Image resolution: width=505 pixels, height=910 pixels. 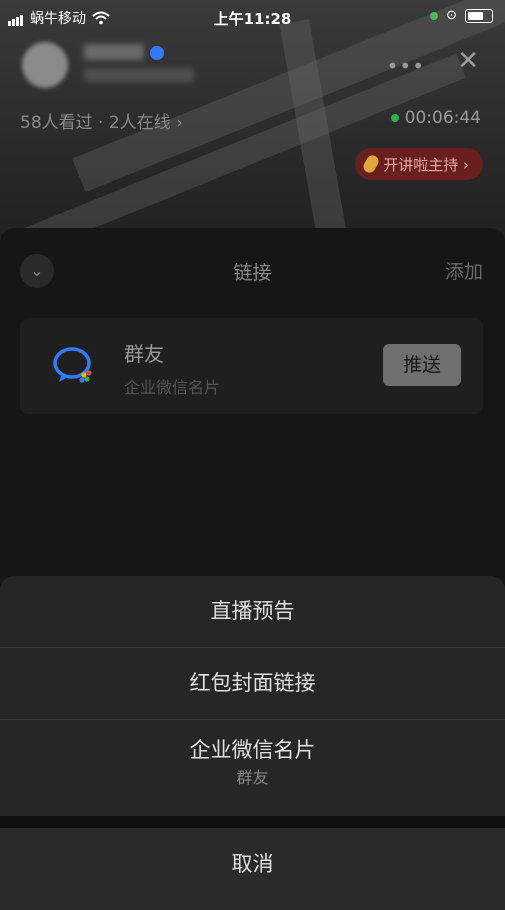 What do you see at coordinates (406, 66) in the screenshot?
I see `more-dots-icon: •••` at bounding box center [406, 66].